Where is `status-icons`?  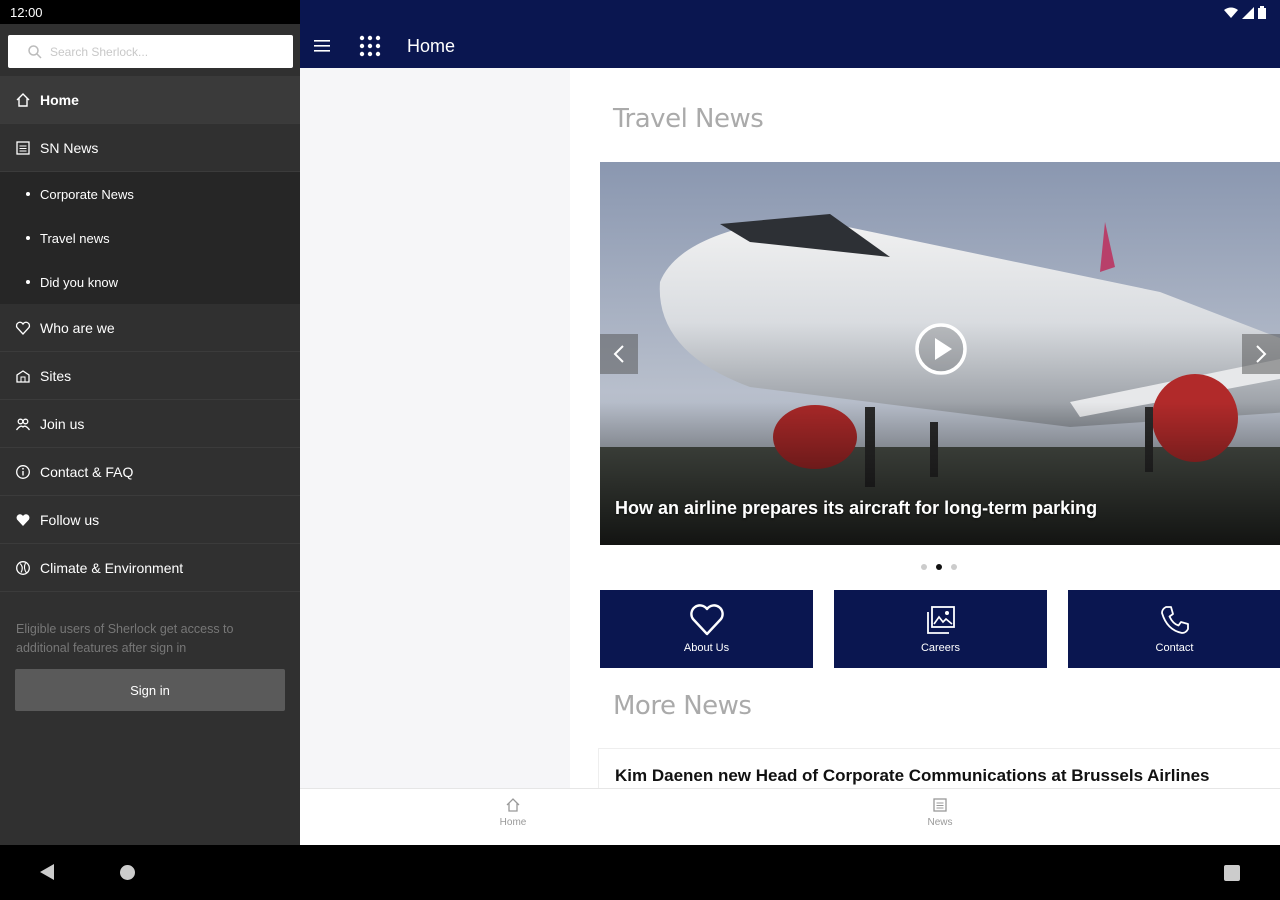
status-icons is located at coordinates (1245, 12).